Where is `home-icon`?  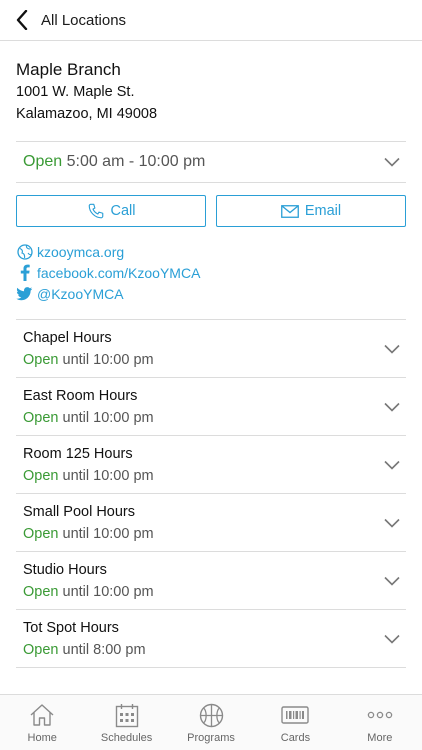 home-icon is located at coordinates (42, 715).